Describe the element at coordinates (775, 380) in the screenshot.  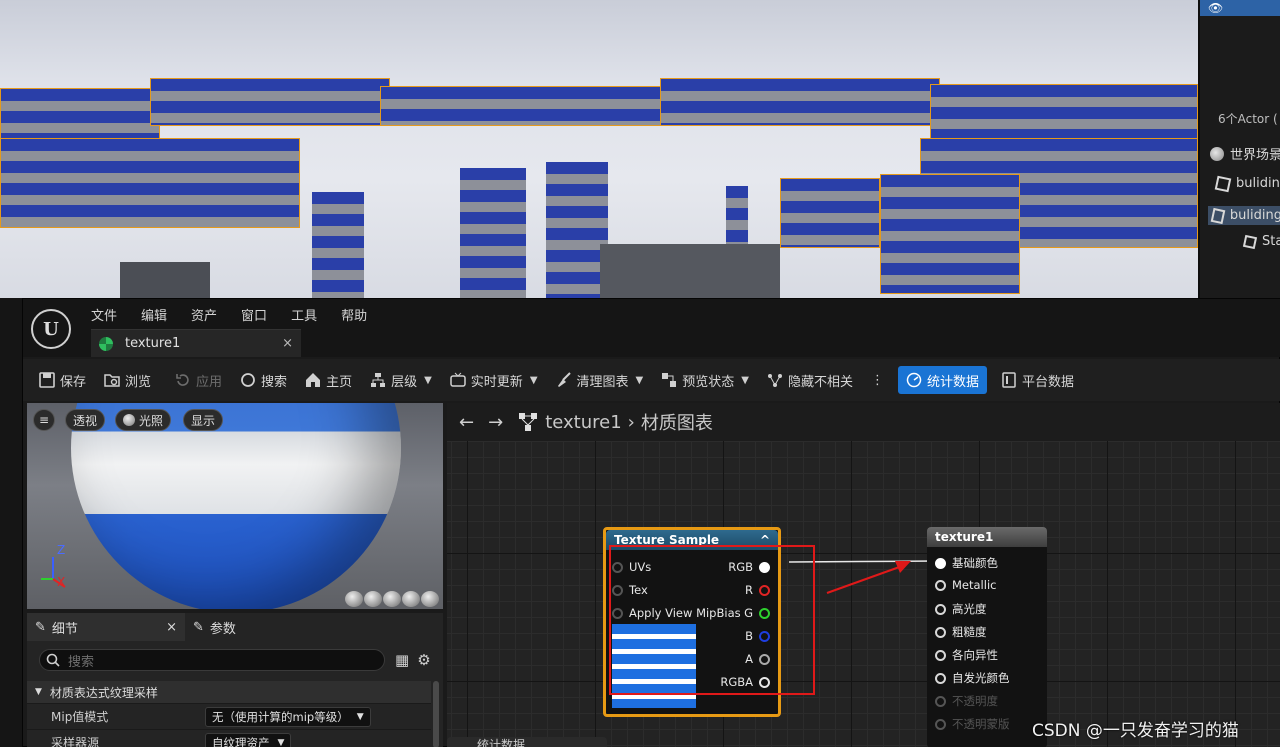
I see `hide-unrelated-icon` at that location.